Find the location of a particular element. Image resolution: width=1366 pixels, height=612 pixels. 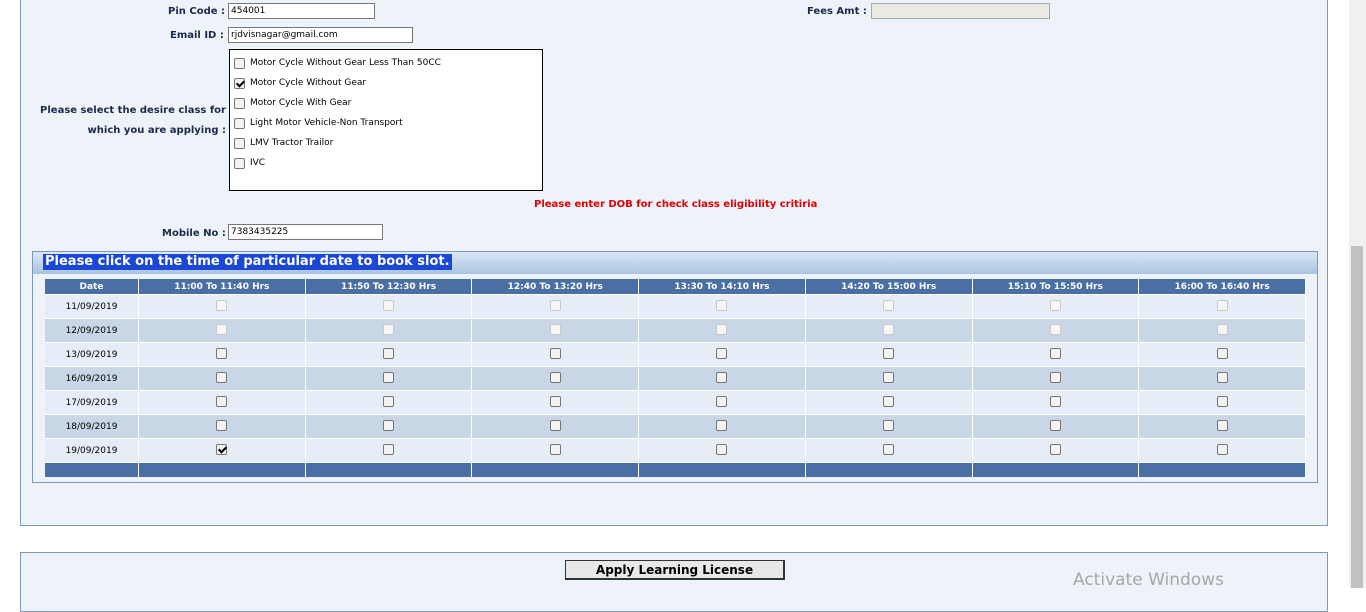

column-header-slot: 14:20 To 15:00 Hrs is located at coordinates (889, 287).